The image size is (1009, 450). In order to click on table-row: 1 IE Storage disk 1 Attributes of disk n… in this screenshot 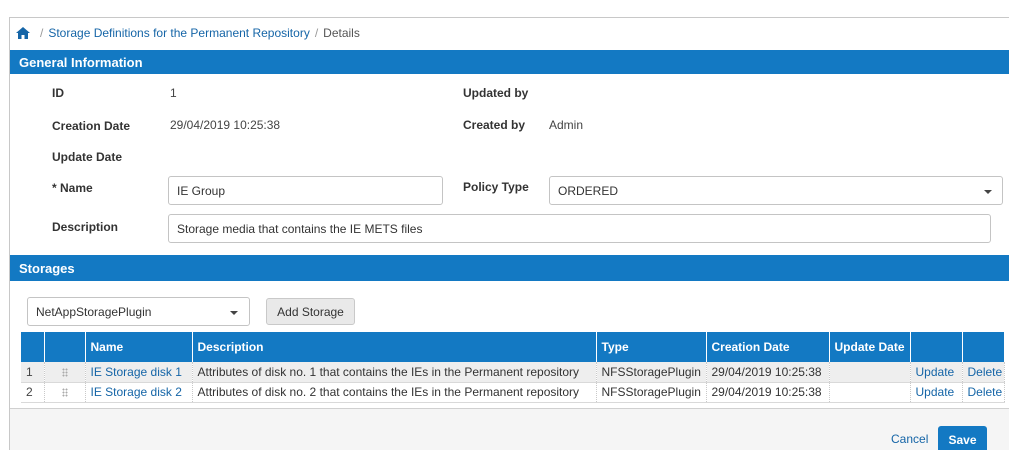, I will do `click(513, 372)`.